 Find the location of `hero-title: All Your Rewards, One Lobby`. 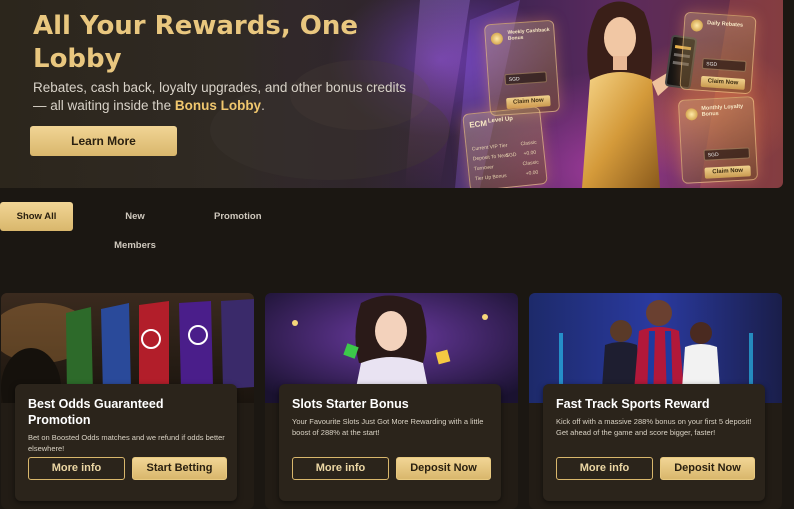

hero-title: All Your Rewards, One Lobby is located at coordinates (195, 42).